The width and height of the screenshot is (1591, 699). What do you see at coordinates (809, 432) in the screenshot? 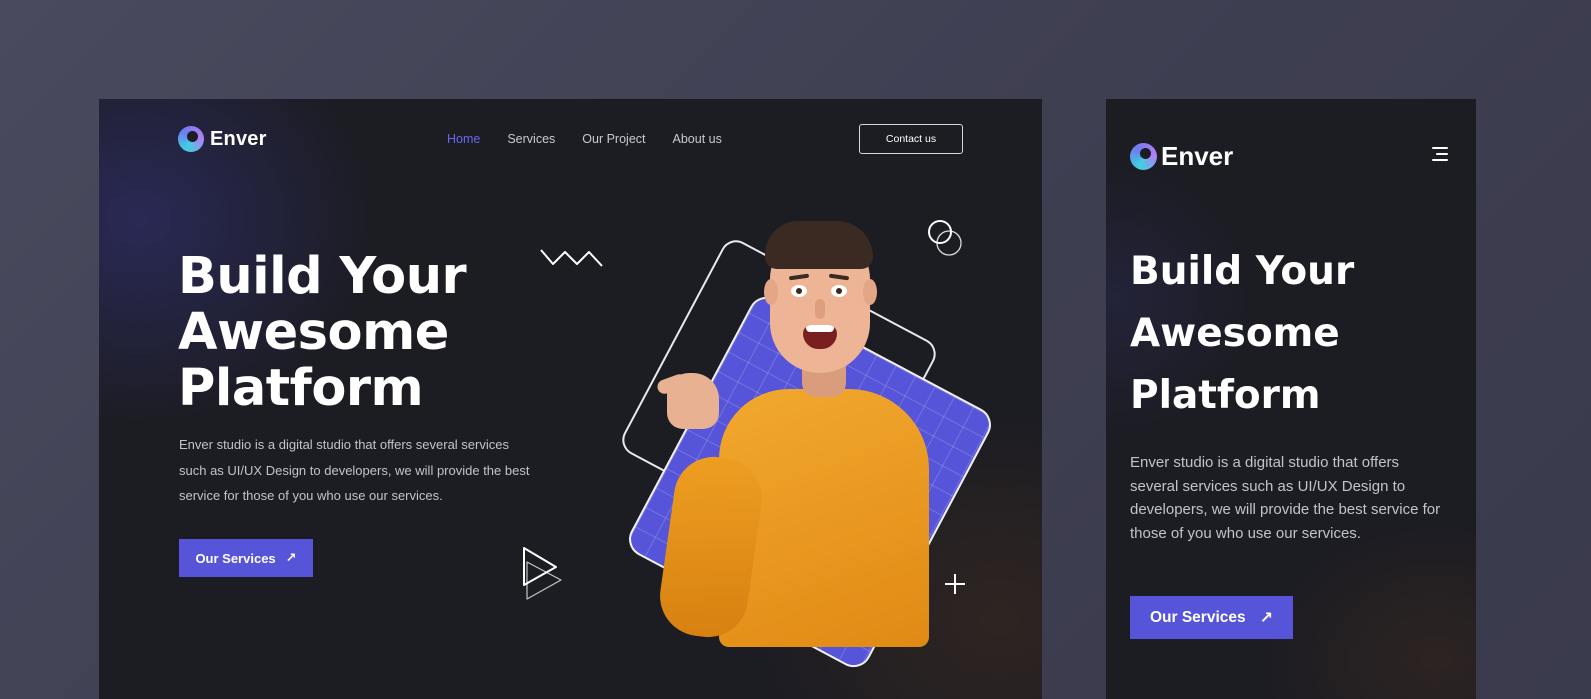
I see `hero-person-image` at bounding box center [809, 432].